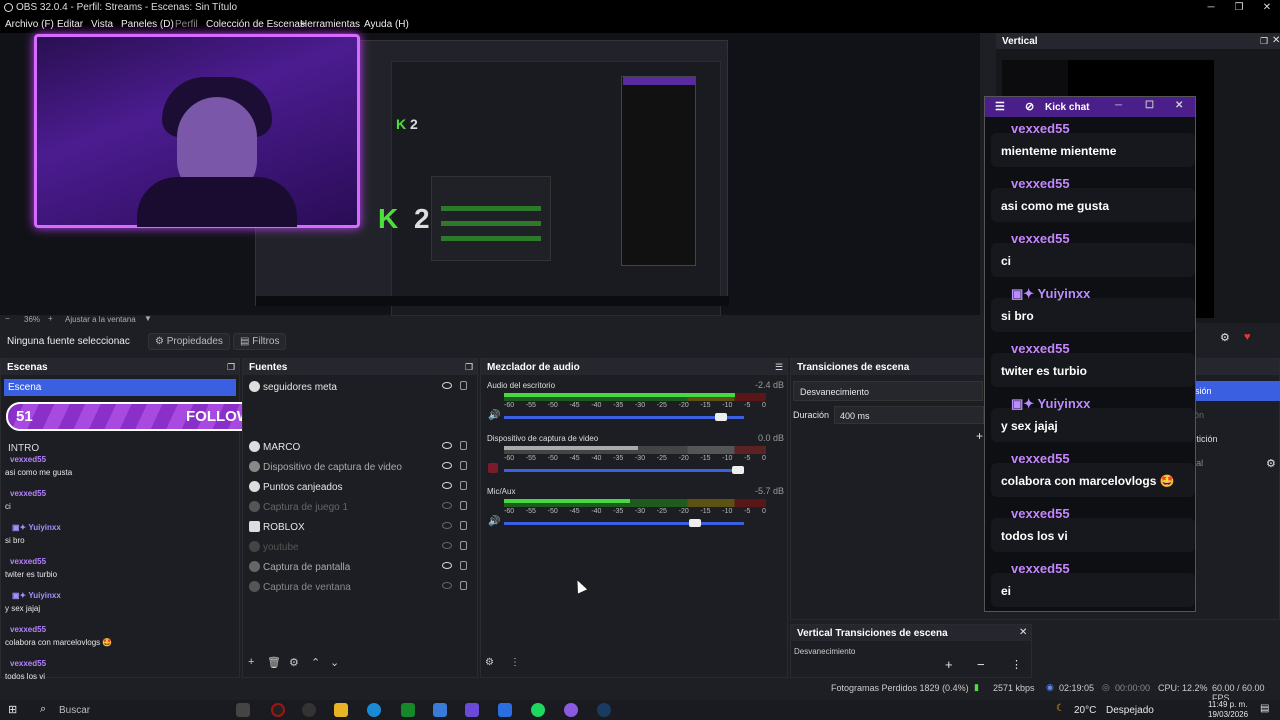 The image size is (1280, 720). What do you see at coordinates (469, 367) in the screenshot?
I see `sources-float-icon: ❐` at bounding box center [469, 367].